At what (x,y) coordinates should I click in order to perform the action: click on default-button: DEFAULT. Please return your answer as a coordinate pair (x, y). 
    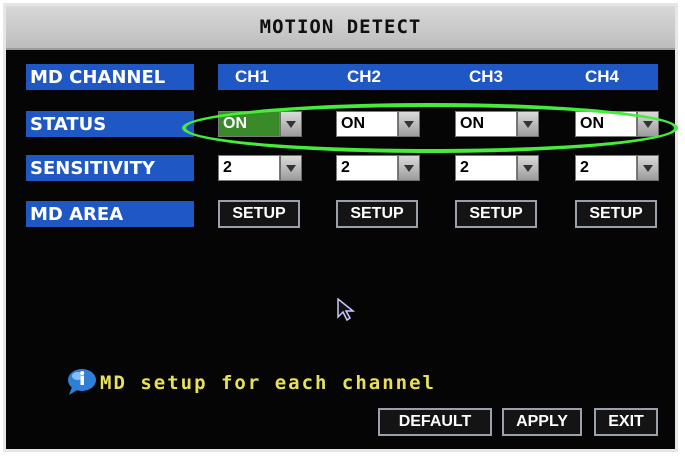
    Looking at the image, I should click on (435, 422).